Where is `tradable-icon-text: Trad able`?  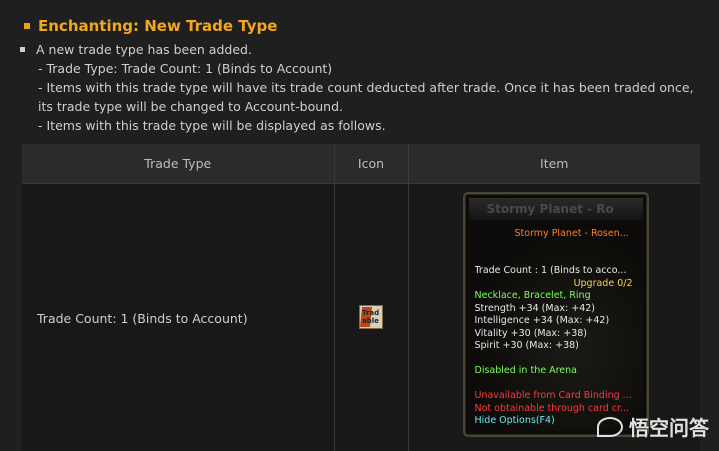 tradable-icon-text: Trad able is located at coordinates (370, 316).